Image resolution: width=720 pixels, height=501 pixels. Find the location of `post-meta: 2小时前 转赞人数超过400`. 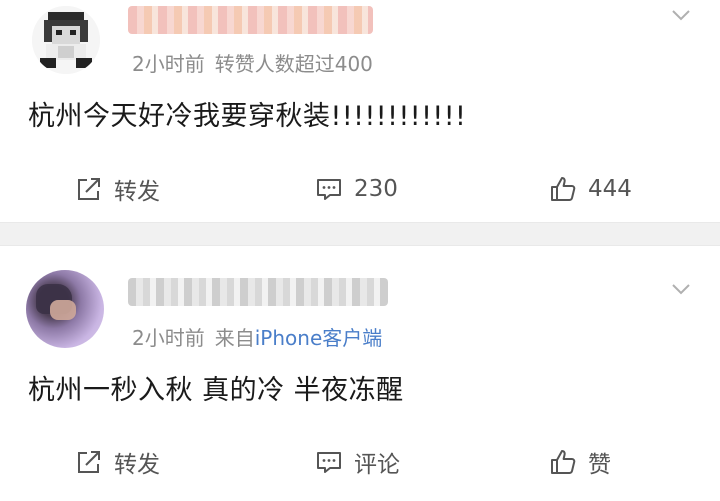

post-meta: 2小时前 转赞人数超过400 is located at coordinates (252, 62).